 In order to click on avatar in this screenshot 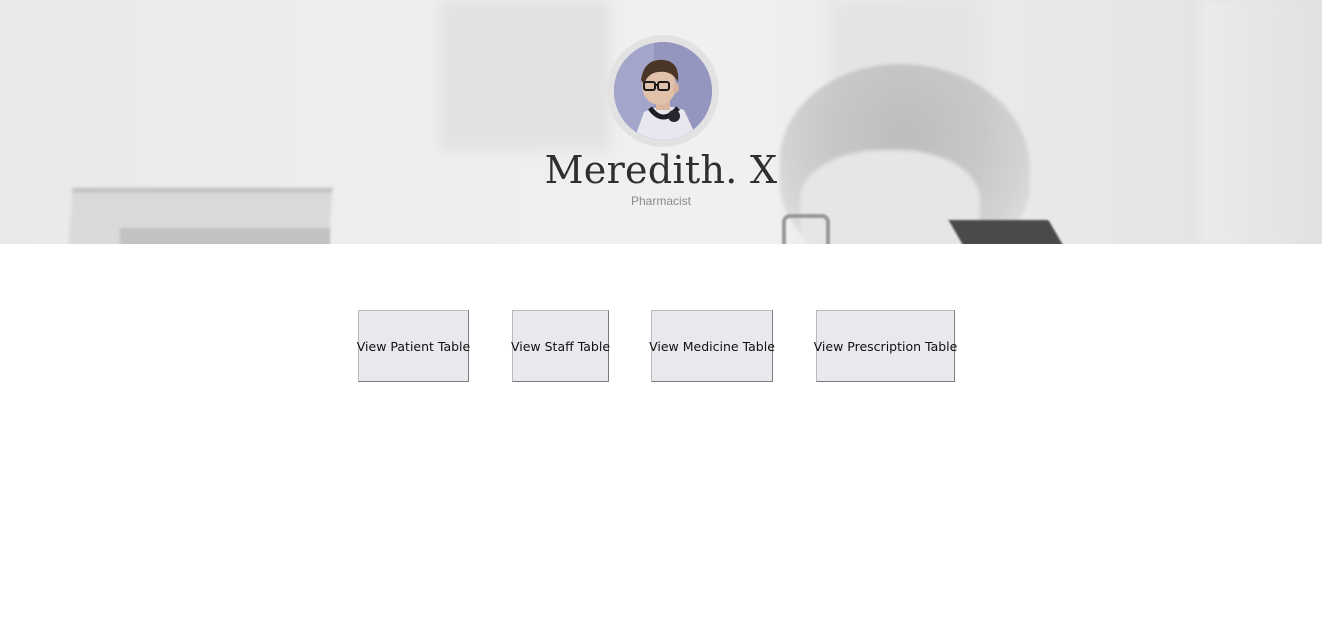, I will do `click(663, 91)`.